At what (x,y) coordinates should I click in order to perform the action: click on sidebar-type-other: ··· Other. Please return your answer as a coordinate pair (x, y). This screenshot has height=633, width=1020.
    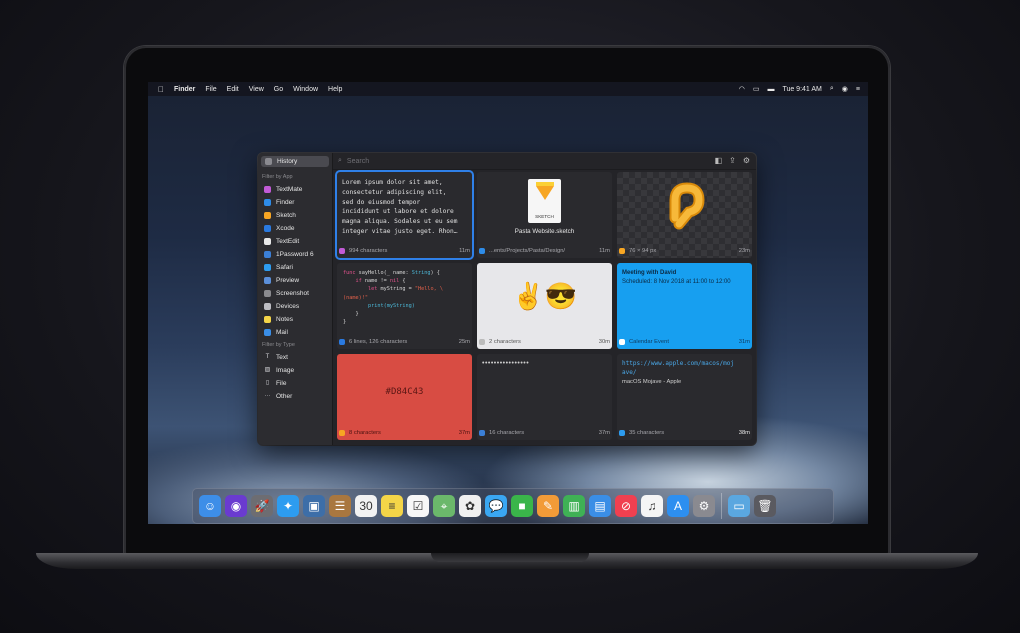
    Looking at the image, I should click on (295, 396).